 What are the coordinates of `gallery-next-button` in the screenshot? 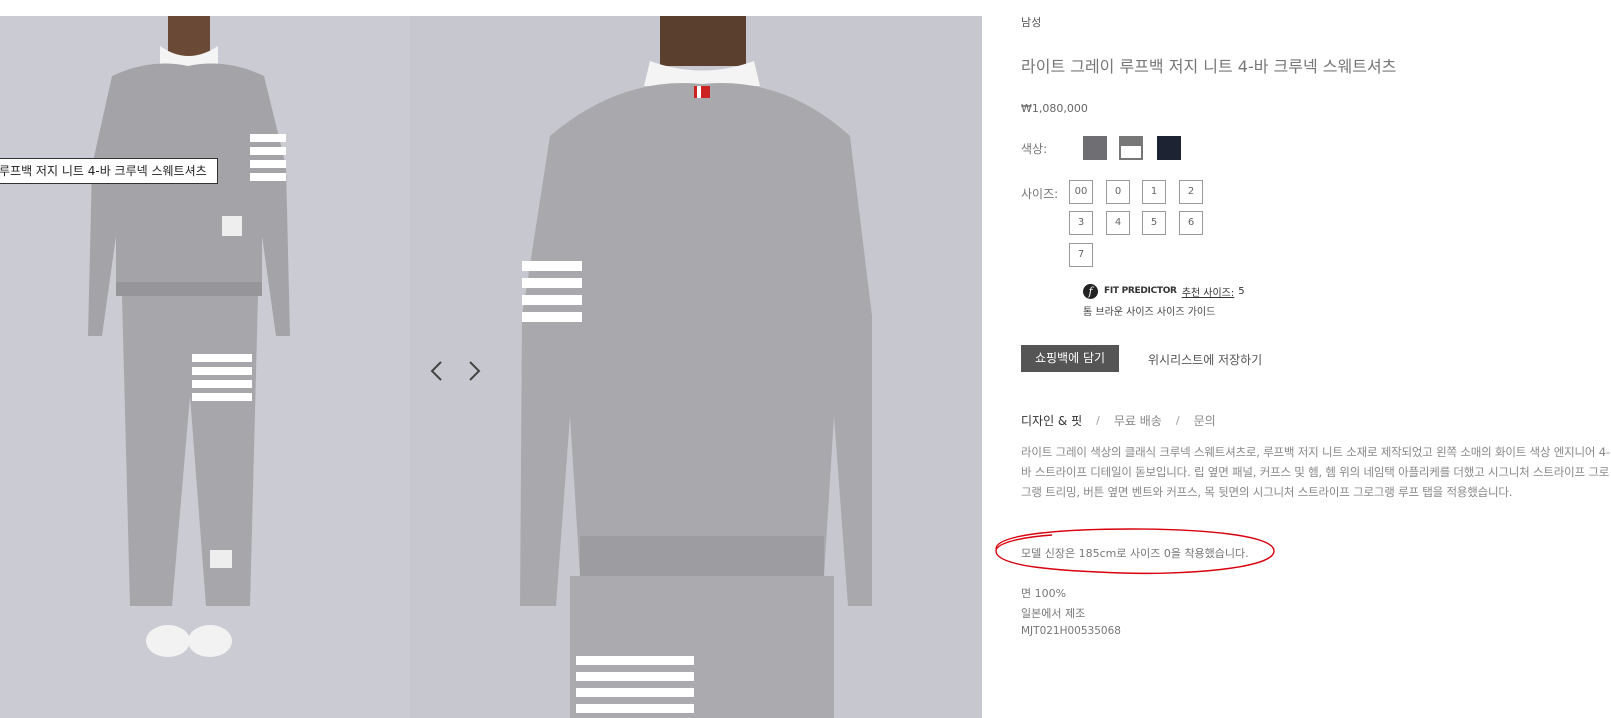 It's located at (473, 371).